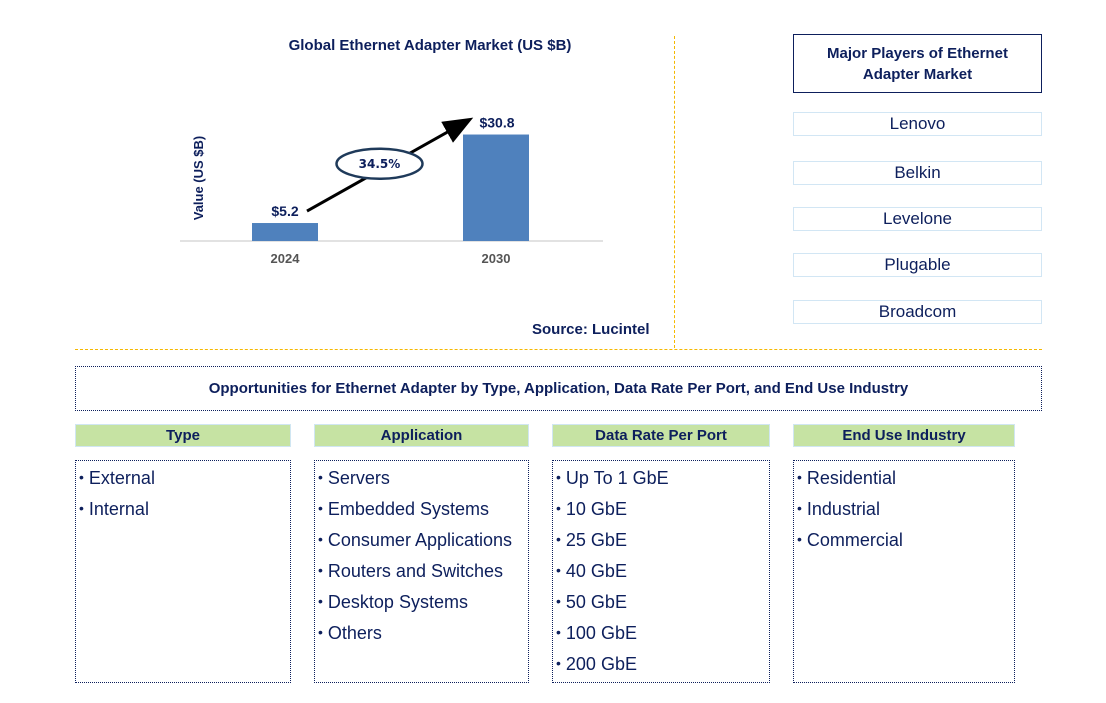 The width and height of the screenshot is (1106, 703). Describe the element at coordinates (661, 435) in the screenshot. I see `category-header-data-rate: Data Rate Per Port` at that location.